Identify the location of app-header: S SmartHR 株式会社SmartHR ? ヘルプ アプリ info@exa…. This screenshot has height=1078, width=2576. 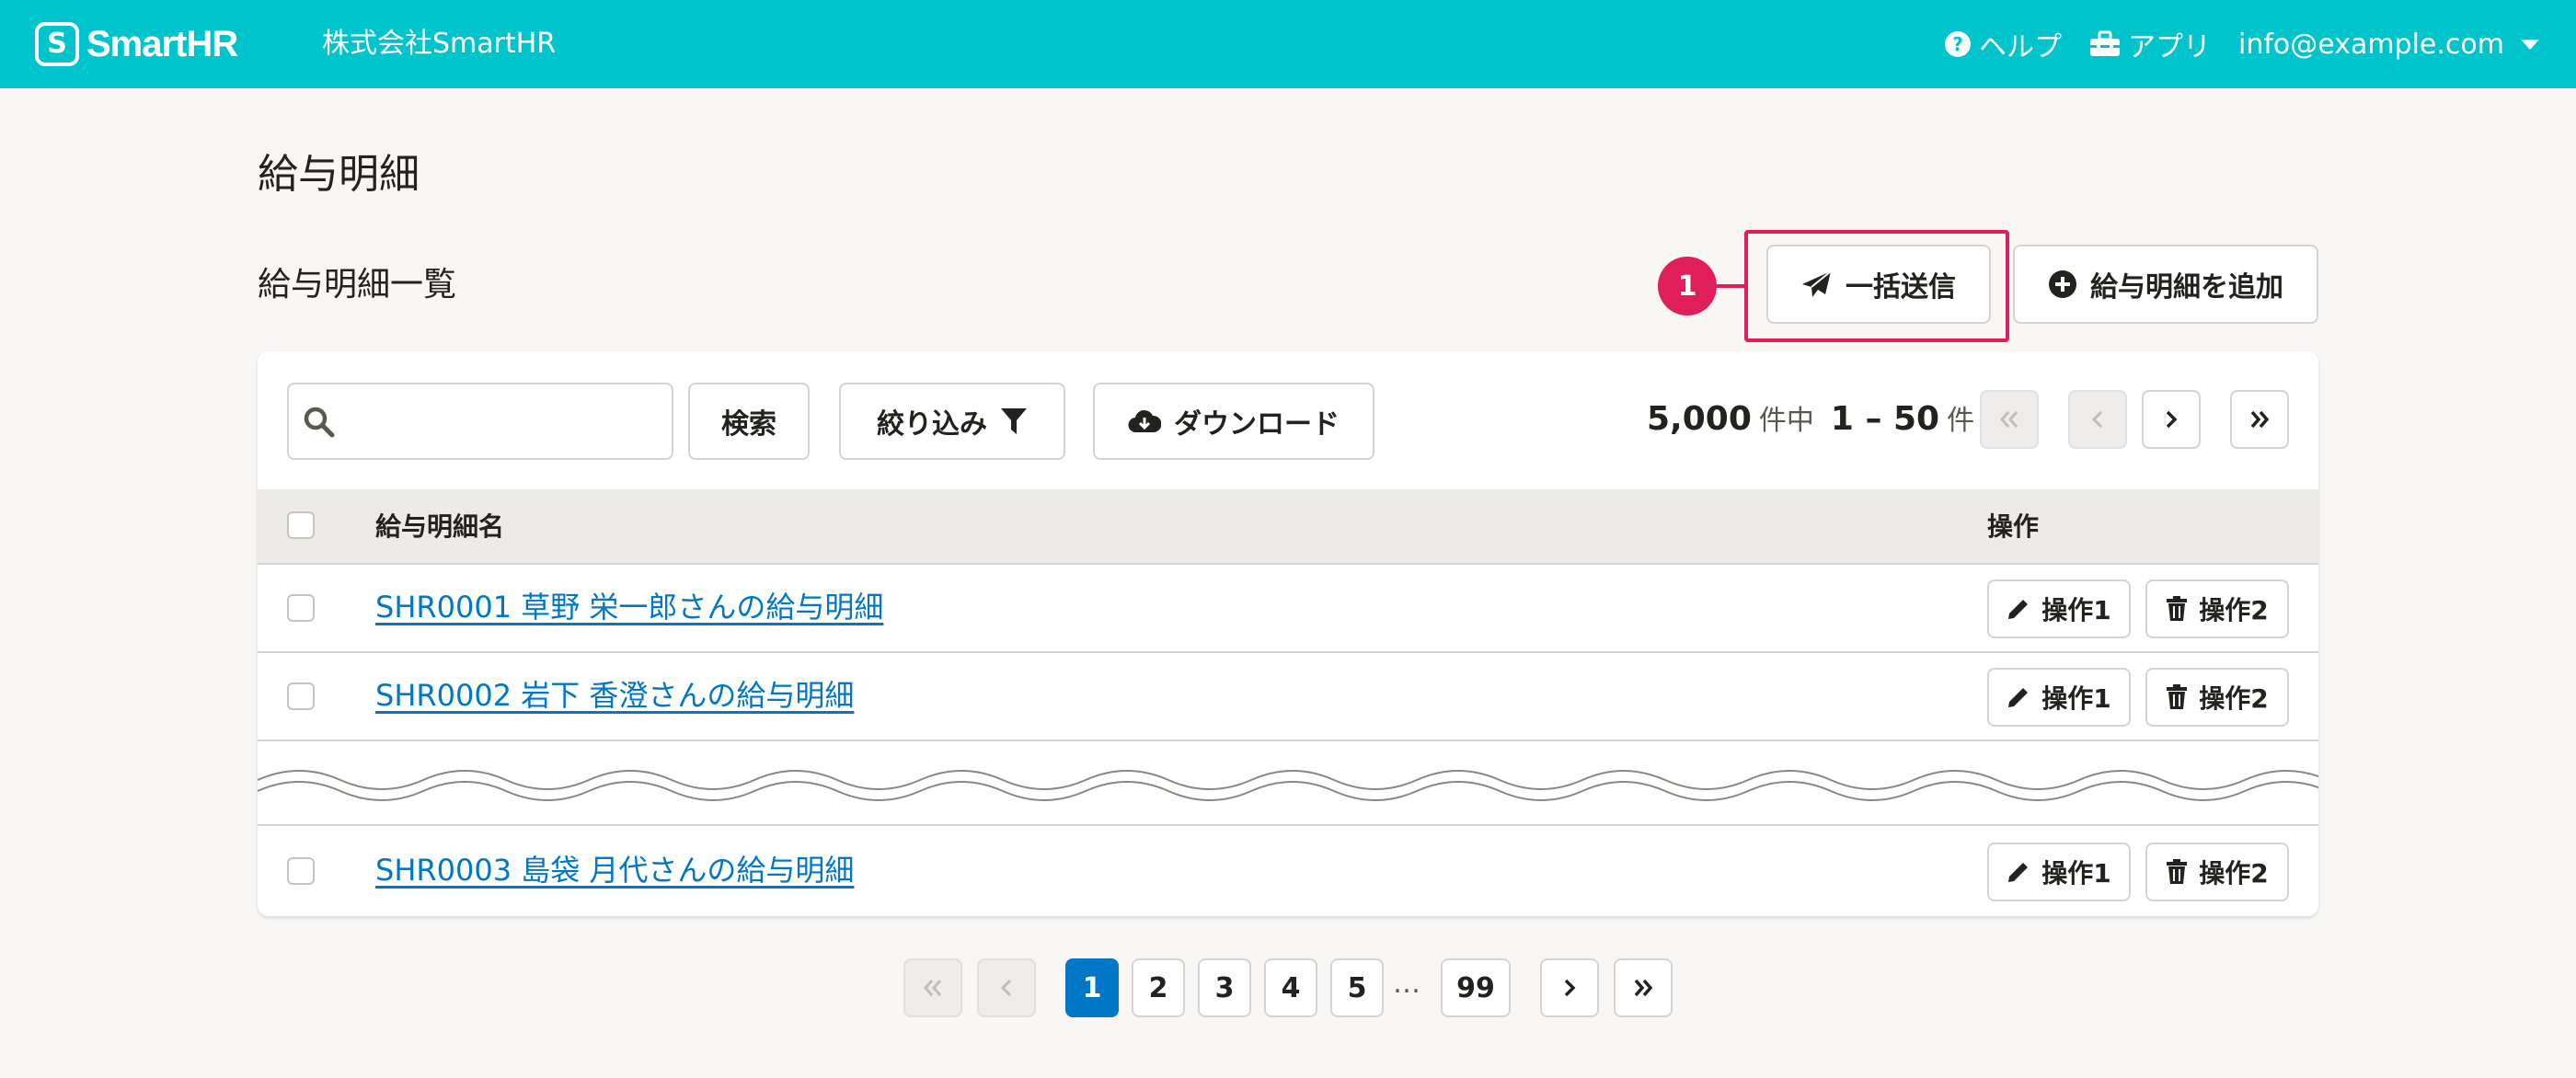
(1288, 44).